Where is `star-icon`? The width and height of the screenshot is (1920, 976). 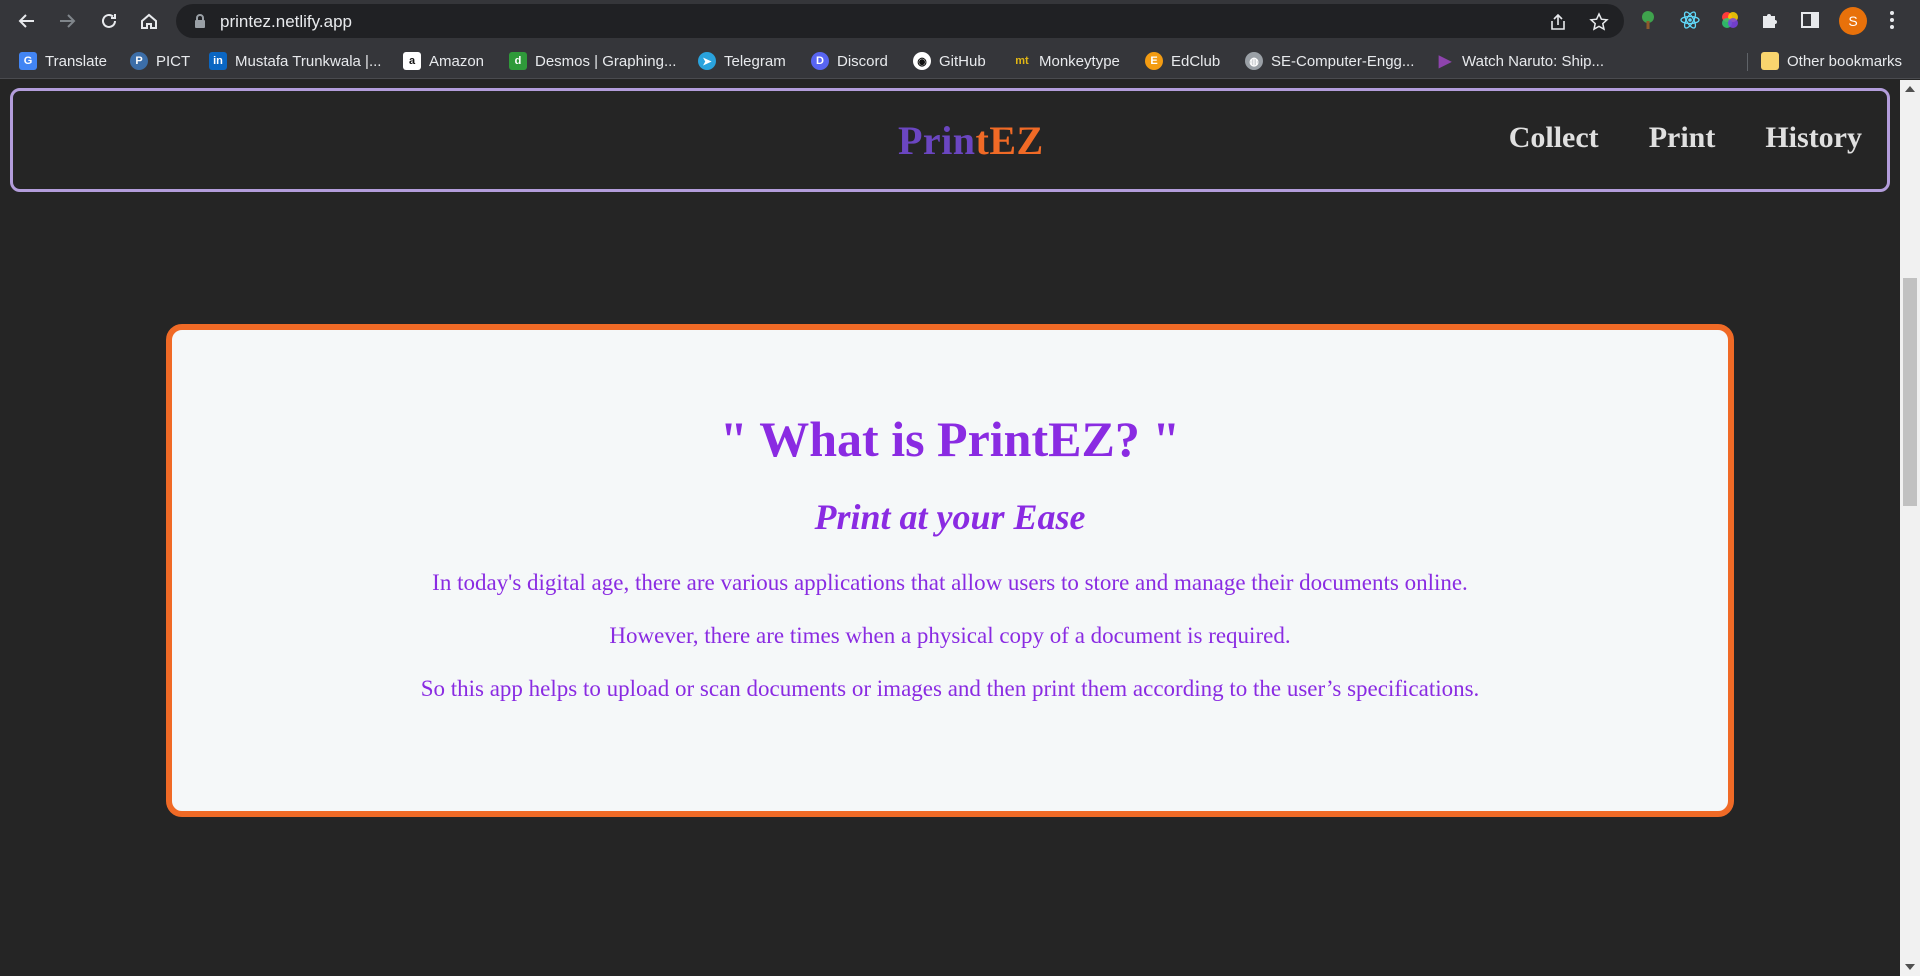
star-icon is located at coordinates (1599, 22).